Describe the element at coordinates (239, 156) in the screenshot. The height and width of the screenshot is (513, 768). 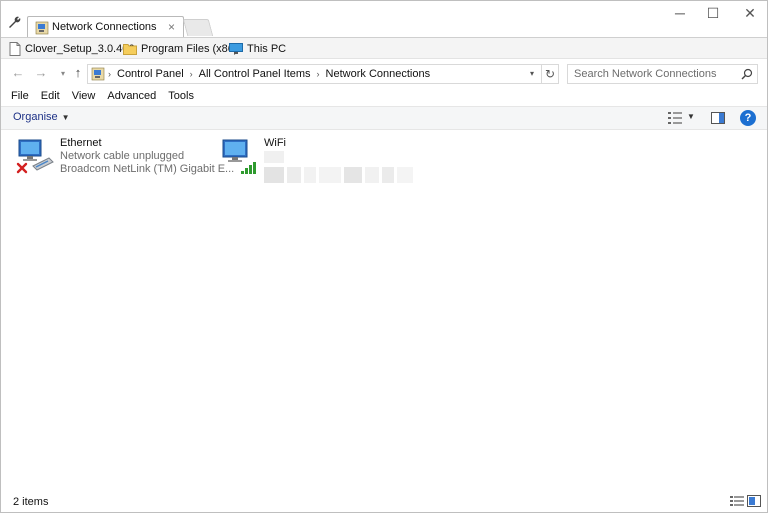
I see `wifi-adapter-icon` at that location.